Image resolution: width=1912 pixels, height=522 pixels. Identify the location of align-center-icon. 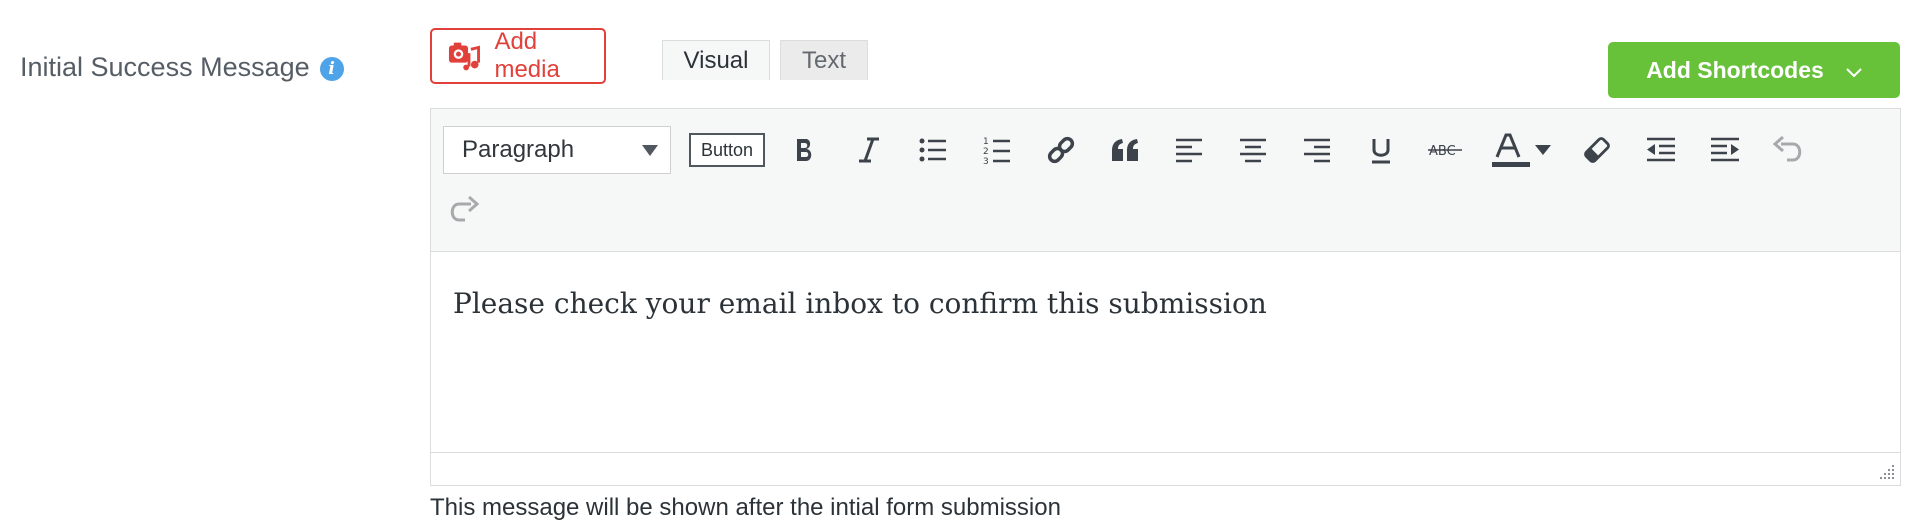
(1253, 150).